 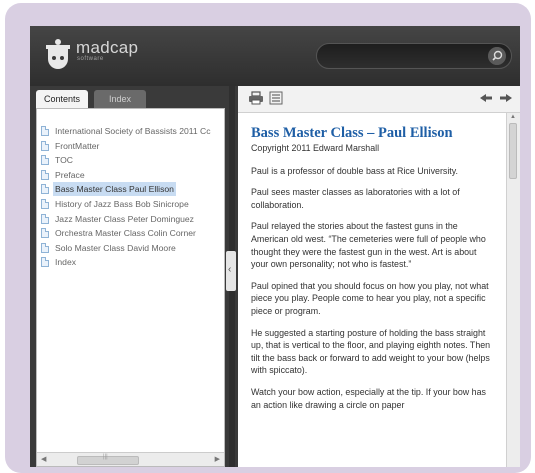 What do you see at coordinates (115, 247) in the screenshot?
I see `toc-item-label: Solo Master Class David Moore` at bounding box center [115, 247].